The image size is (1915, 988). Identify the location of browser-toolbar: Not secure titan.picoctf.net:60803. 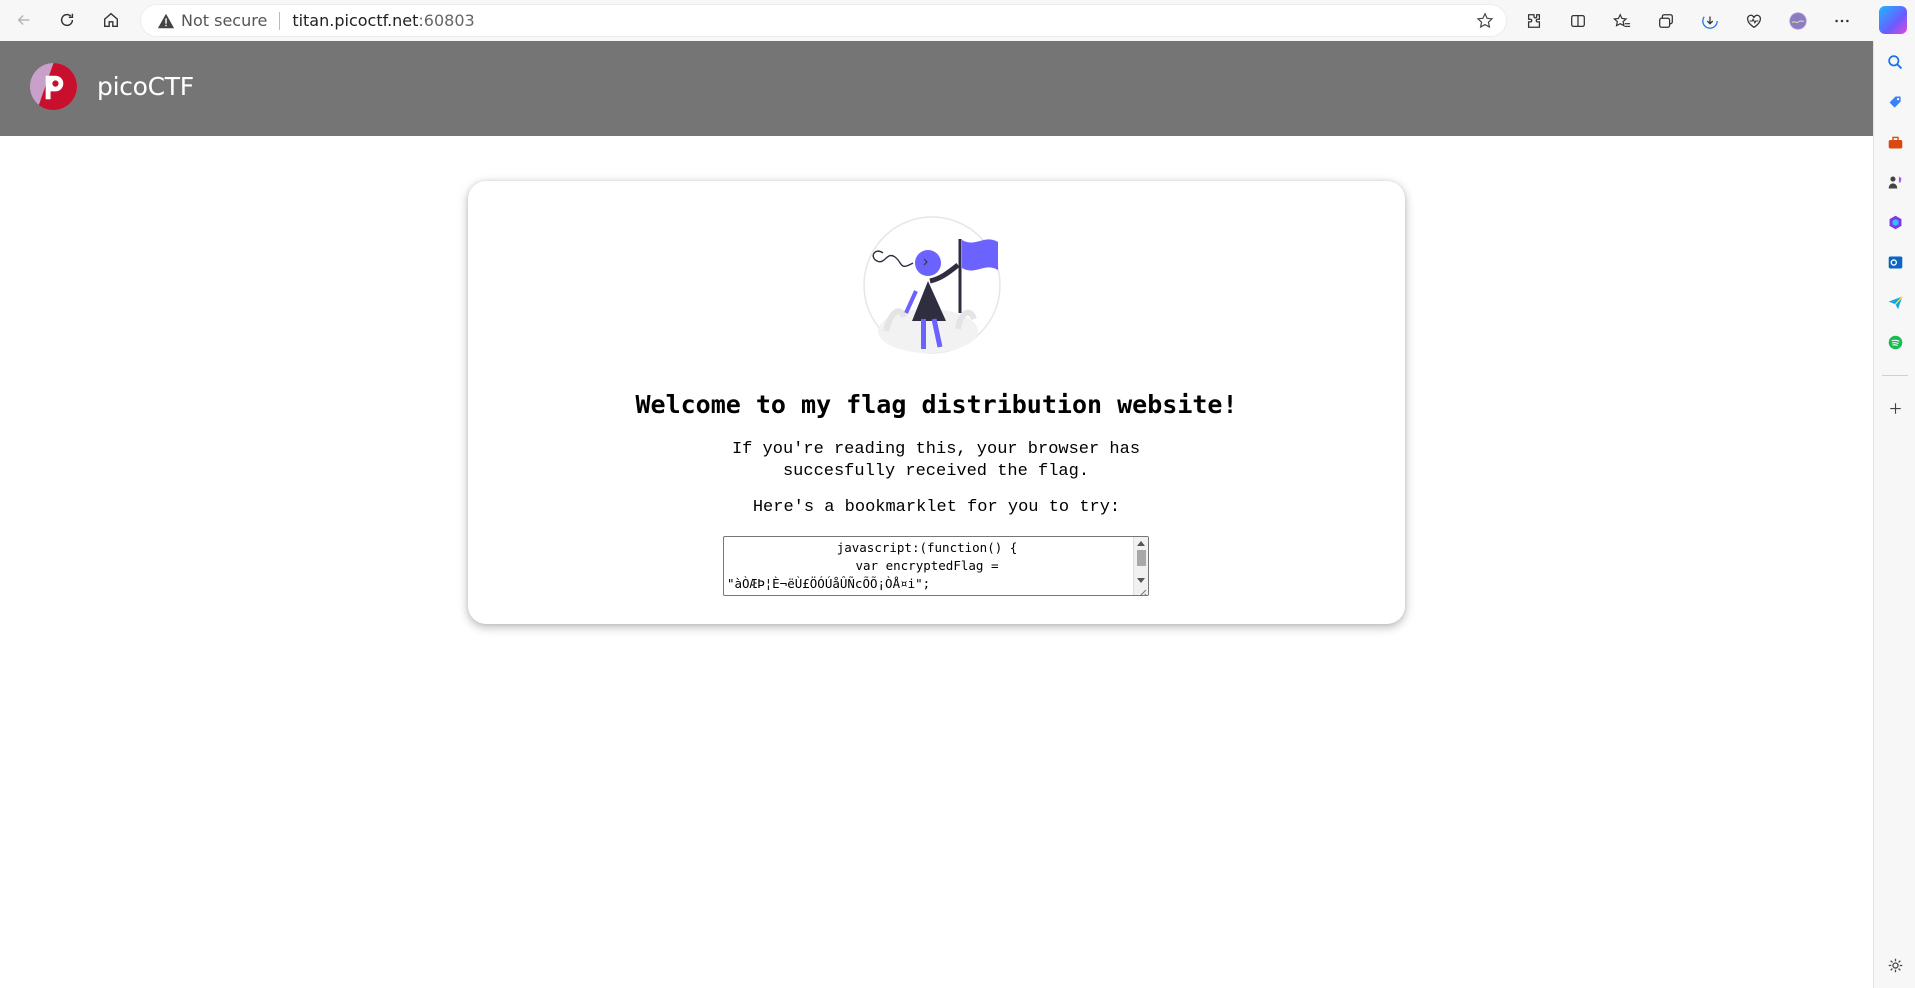
(957, 20).